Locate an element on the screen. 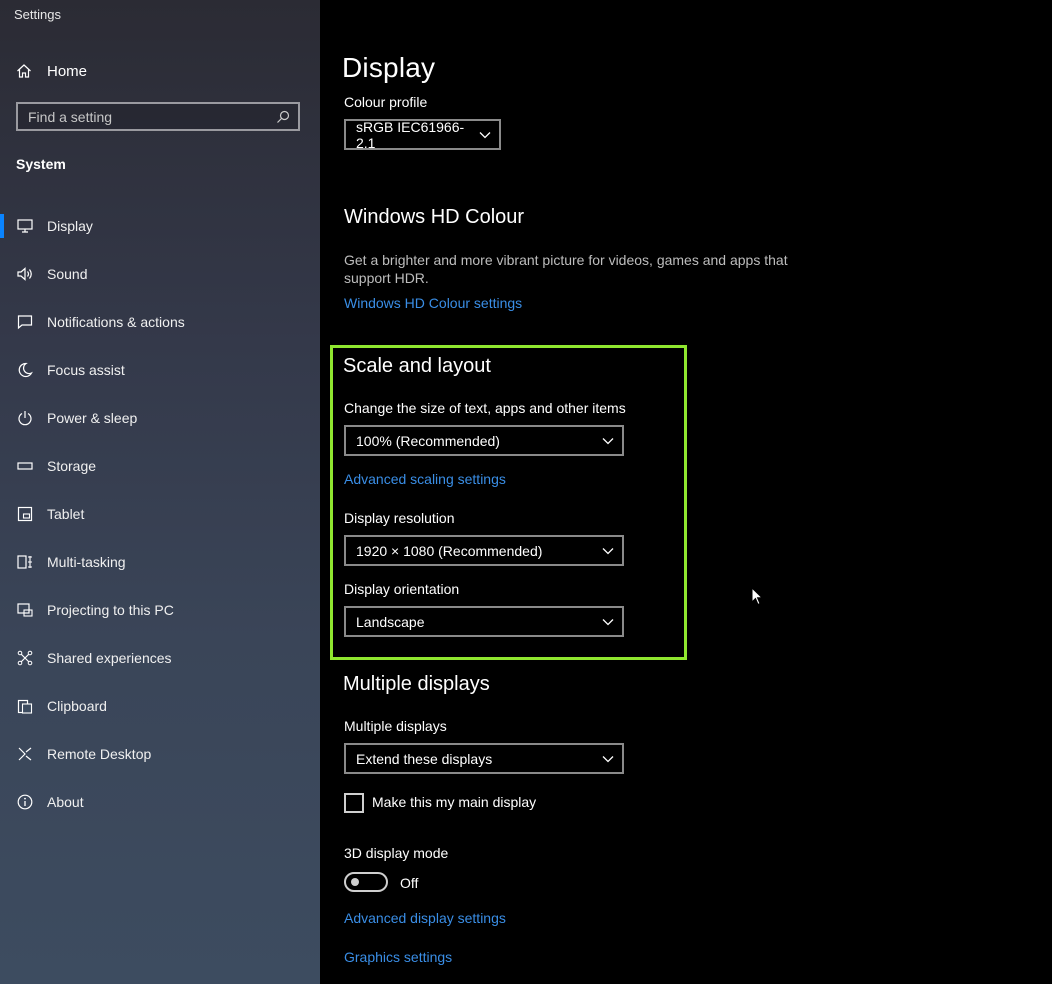 The height and width of the screenshot is (984, 1052). sidebar-item-projecting: Projecting to this PC is located at coordinates (160, 610).